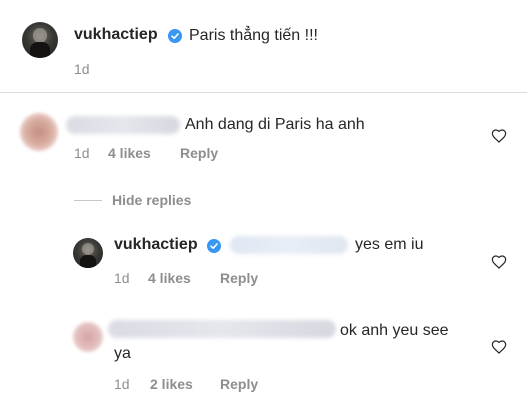  Describe the element at coordinates (171, 384) in the screenshot. I see `reply-likes: 2 likes` at that location.